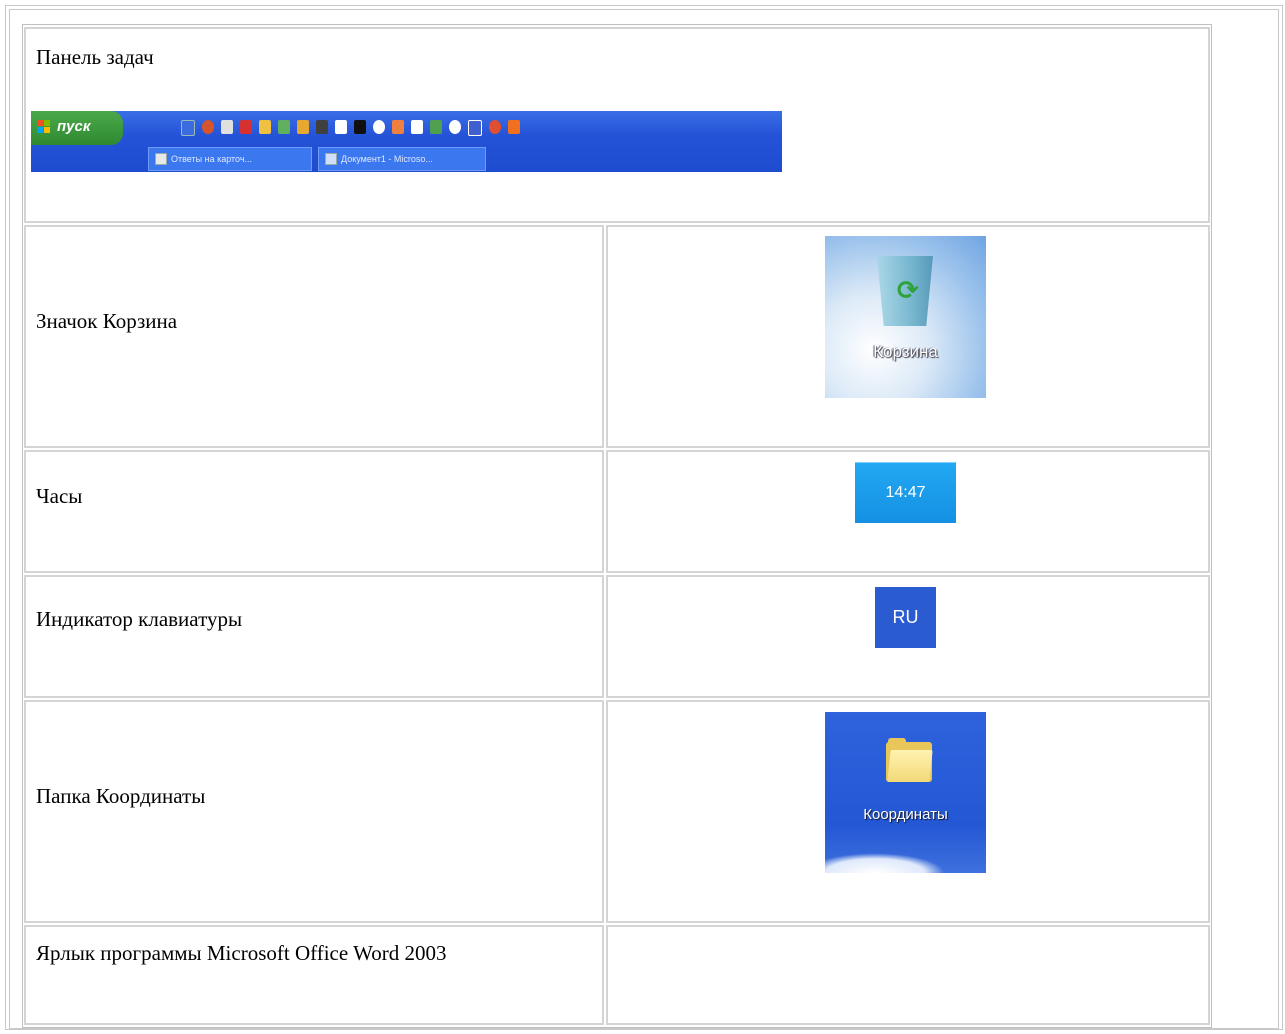  What do you see at coordinates (314, 636) in the screenshot?
I see `row-label-cell: Индикатор клавиатуры` at bounding box center [314, 636].